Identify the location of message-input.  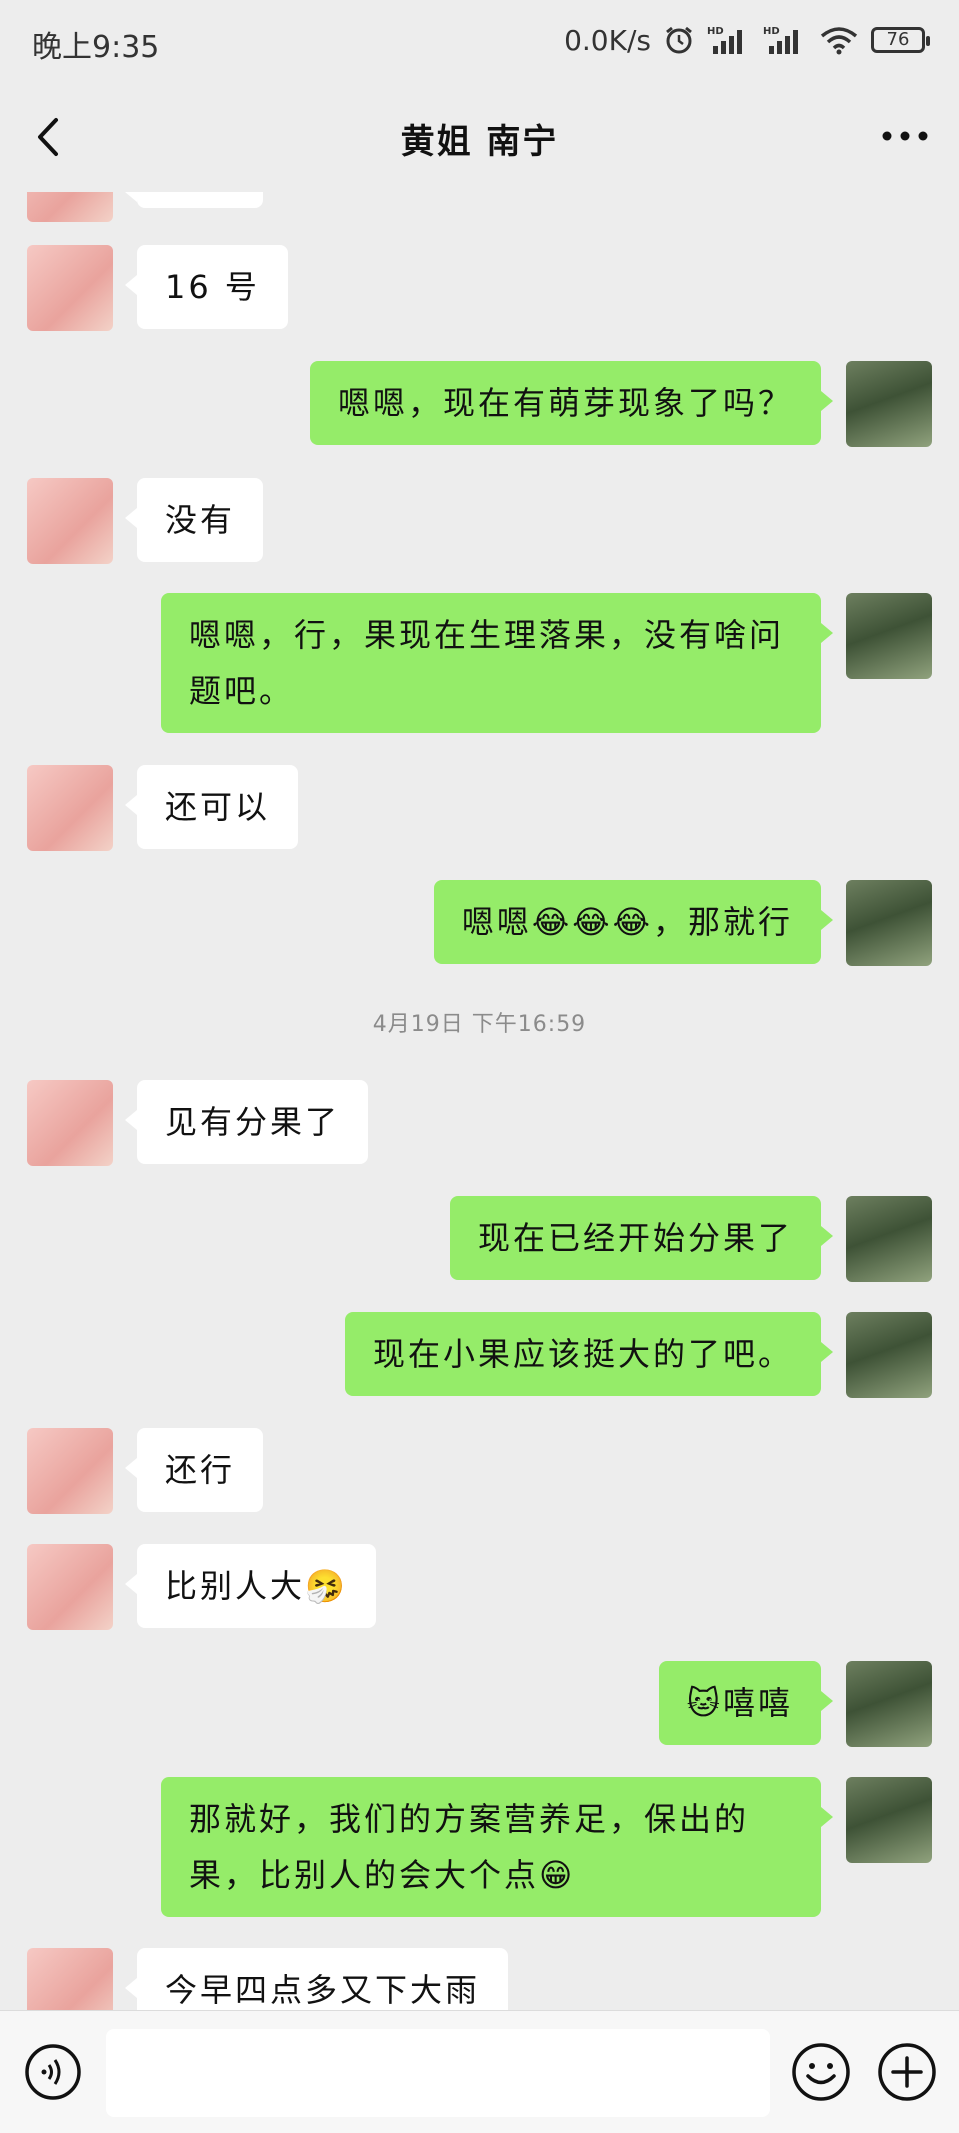
(438, 2073).